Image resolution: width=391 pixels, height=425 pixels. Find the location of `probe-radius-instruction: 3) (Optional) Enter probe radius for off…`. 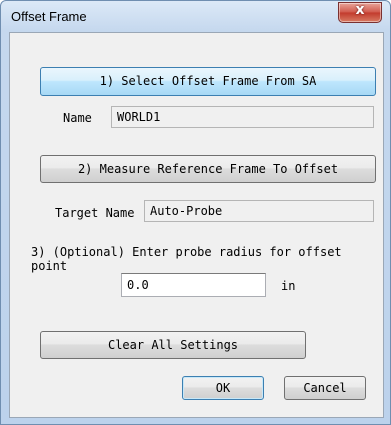

probe-radius-instruction: 3) (Optional) Enter probe radius for off… is located at coordinates (186, 259).